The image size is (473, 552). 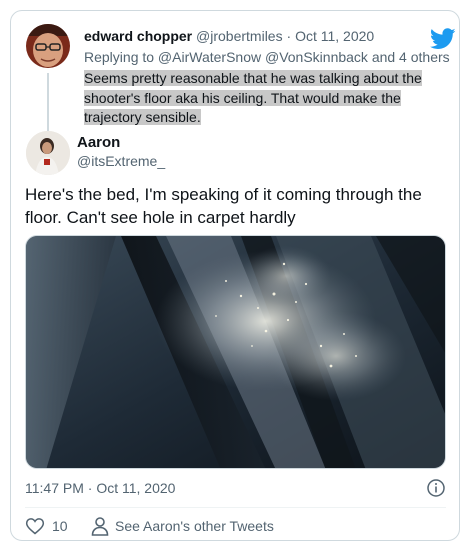 What do you see at coordinates (100, 488) in the screenshot?
I see `tweet-timestamp: 11:47 PM · Oct 11, 2020` at bounding box center [100, 488].